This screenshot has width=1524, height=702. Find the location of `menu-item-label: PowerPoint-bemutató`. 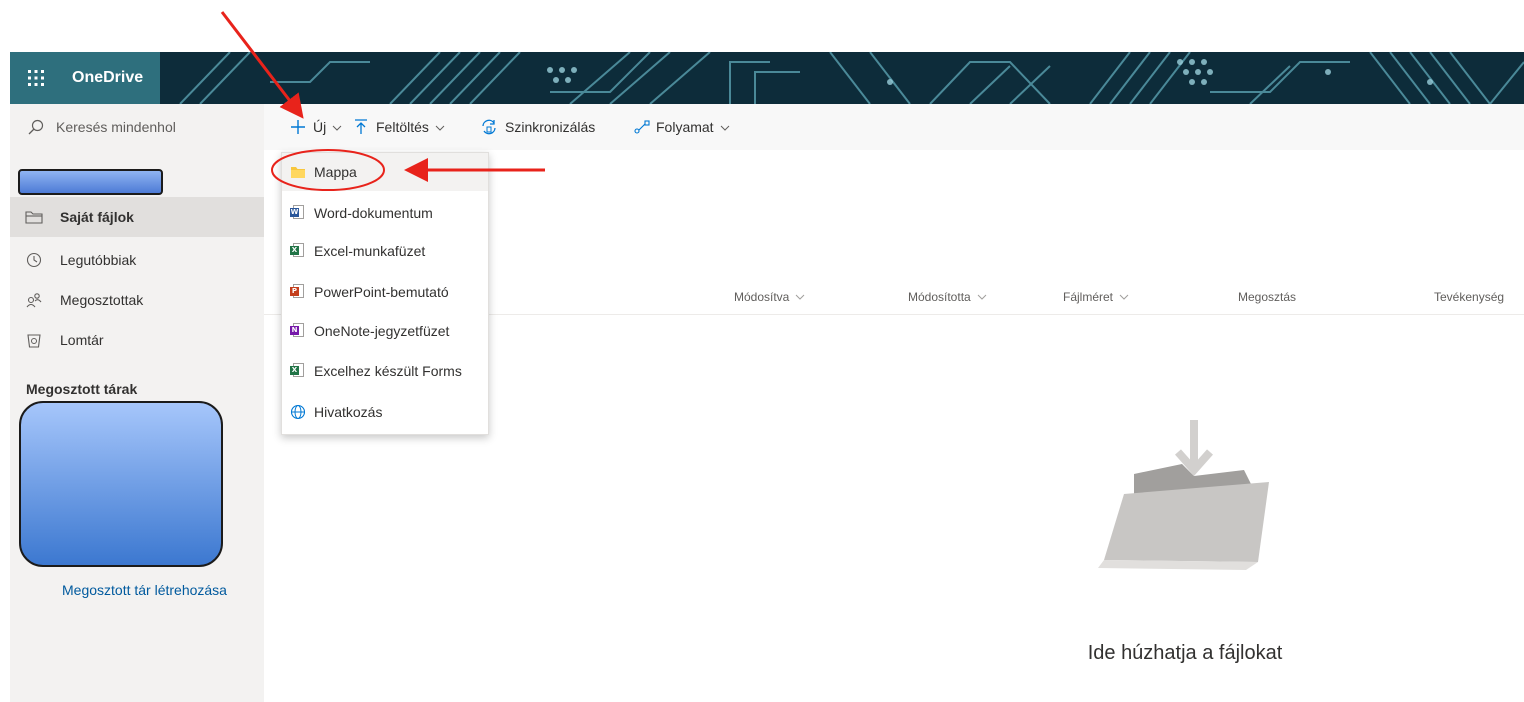

menu-item-label: PowerPoint-bemutató is located at coordinates (381, 292).